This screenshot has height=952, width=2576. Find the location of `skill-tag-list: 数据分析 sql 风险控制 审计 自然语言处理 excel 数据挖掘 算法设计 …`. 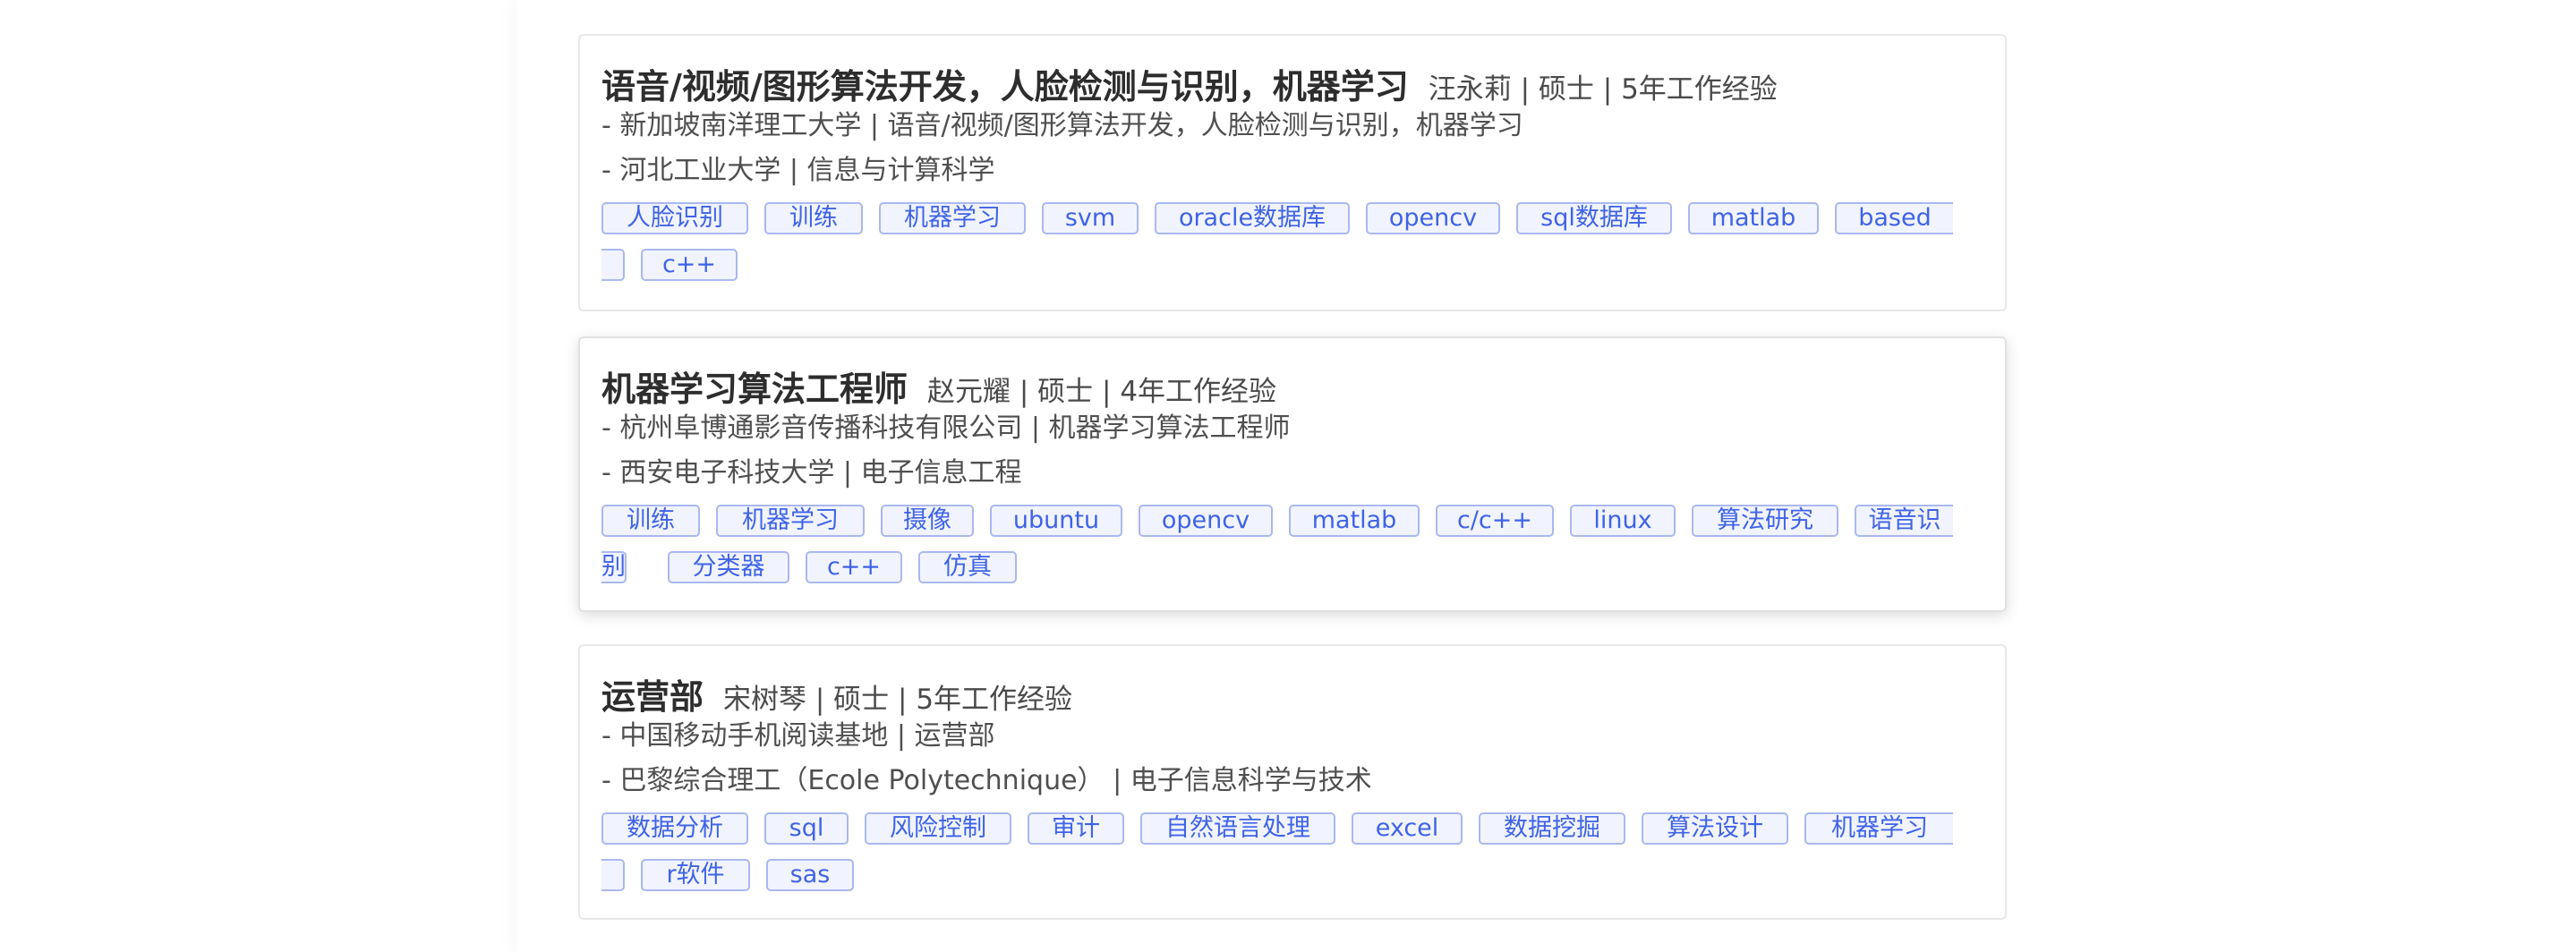

skill-tag-list: 数据分析 sql 风险控制 审计 自然语言处理 excel 数据挖掘 算法设计 … is located at coordinates (1277, 854).